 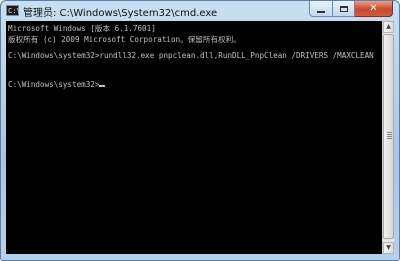 What do you see at coordinates (102, 86) in the screenshot?
I see `text-cursor` at bounding box center [102, 86].